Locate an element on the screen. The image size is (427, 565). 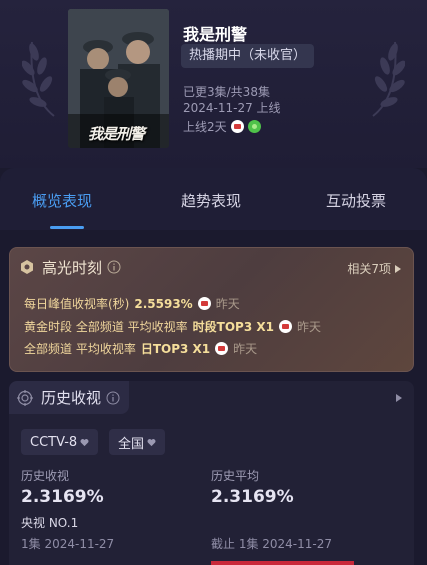
history-rating-value: 2.3169% is located at coordinates (62, 497).